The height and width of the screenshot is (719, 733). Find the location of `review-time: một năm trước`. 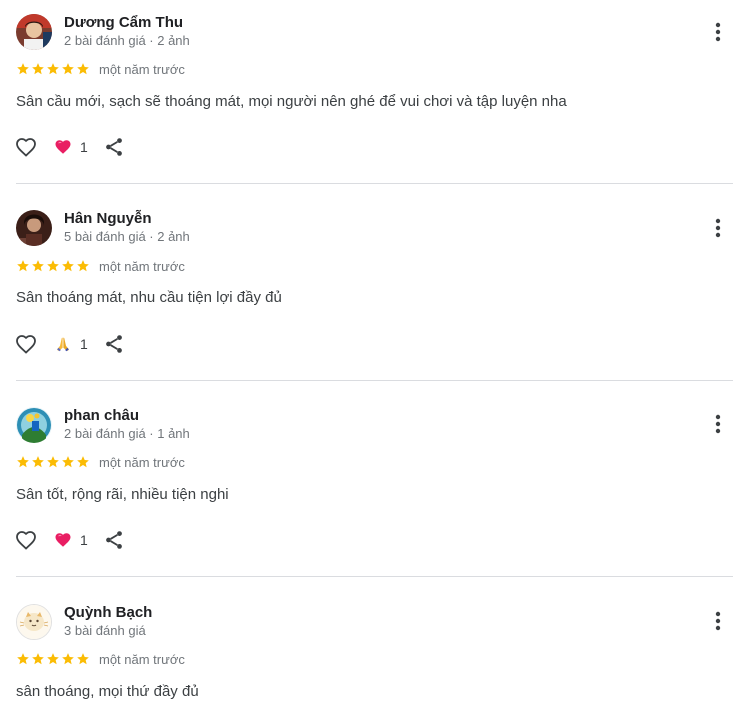

review-time: một năm trước is located at coordinates (142, 659).